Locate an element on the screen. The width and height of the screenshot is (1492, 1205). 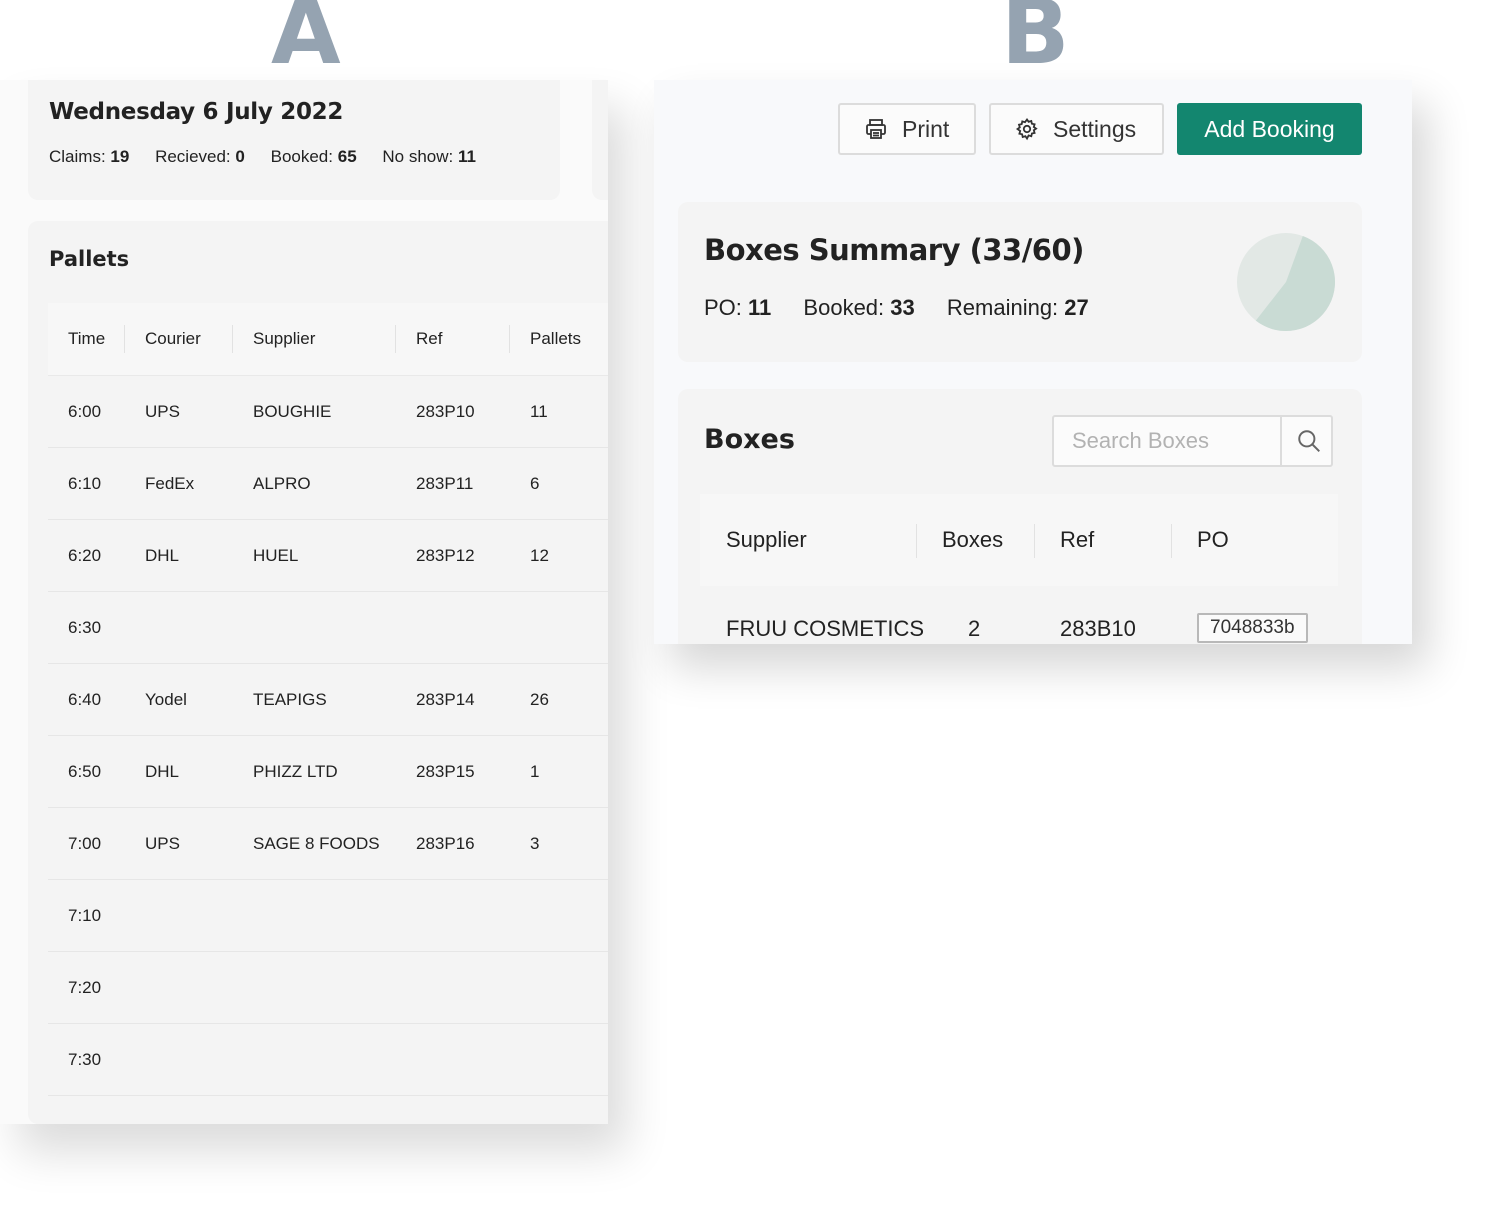
table-row: 6:40 Yodel TEAPIGS 283P14 26 is located at coordinates (328, 700).